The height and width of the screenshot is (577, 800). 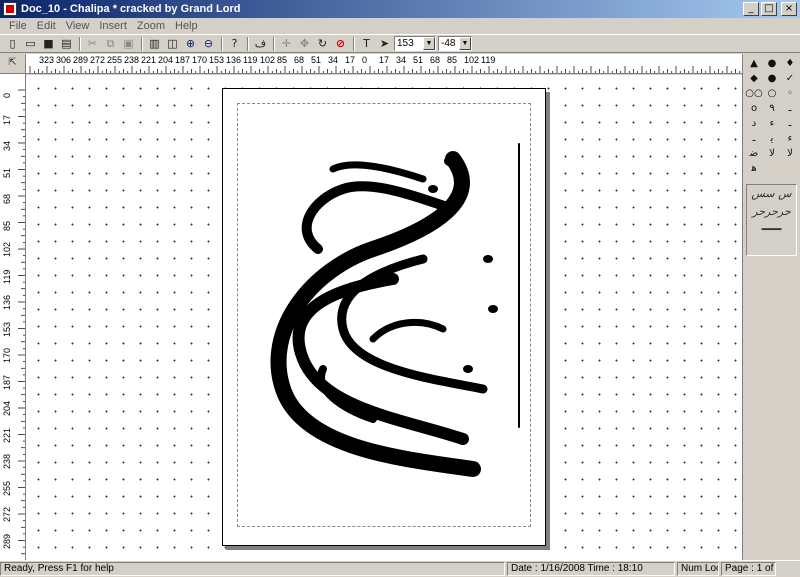 I want to click on close-button: ×, so click(x=789, y=9).